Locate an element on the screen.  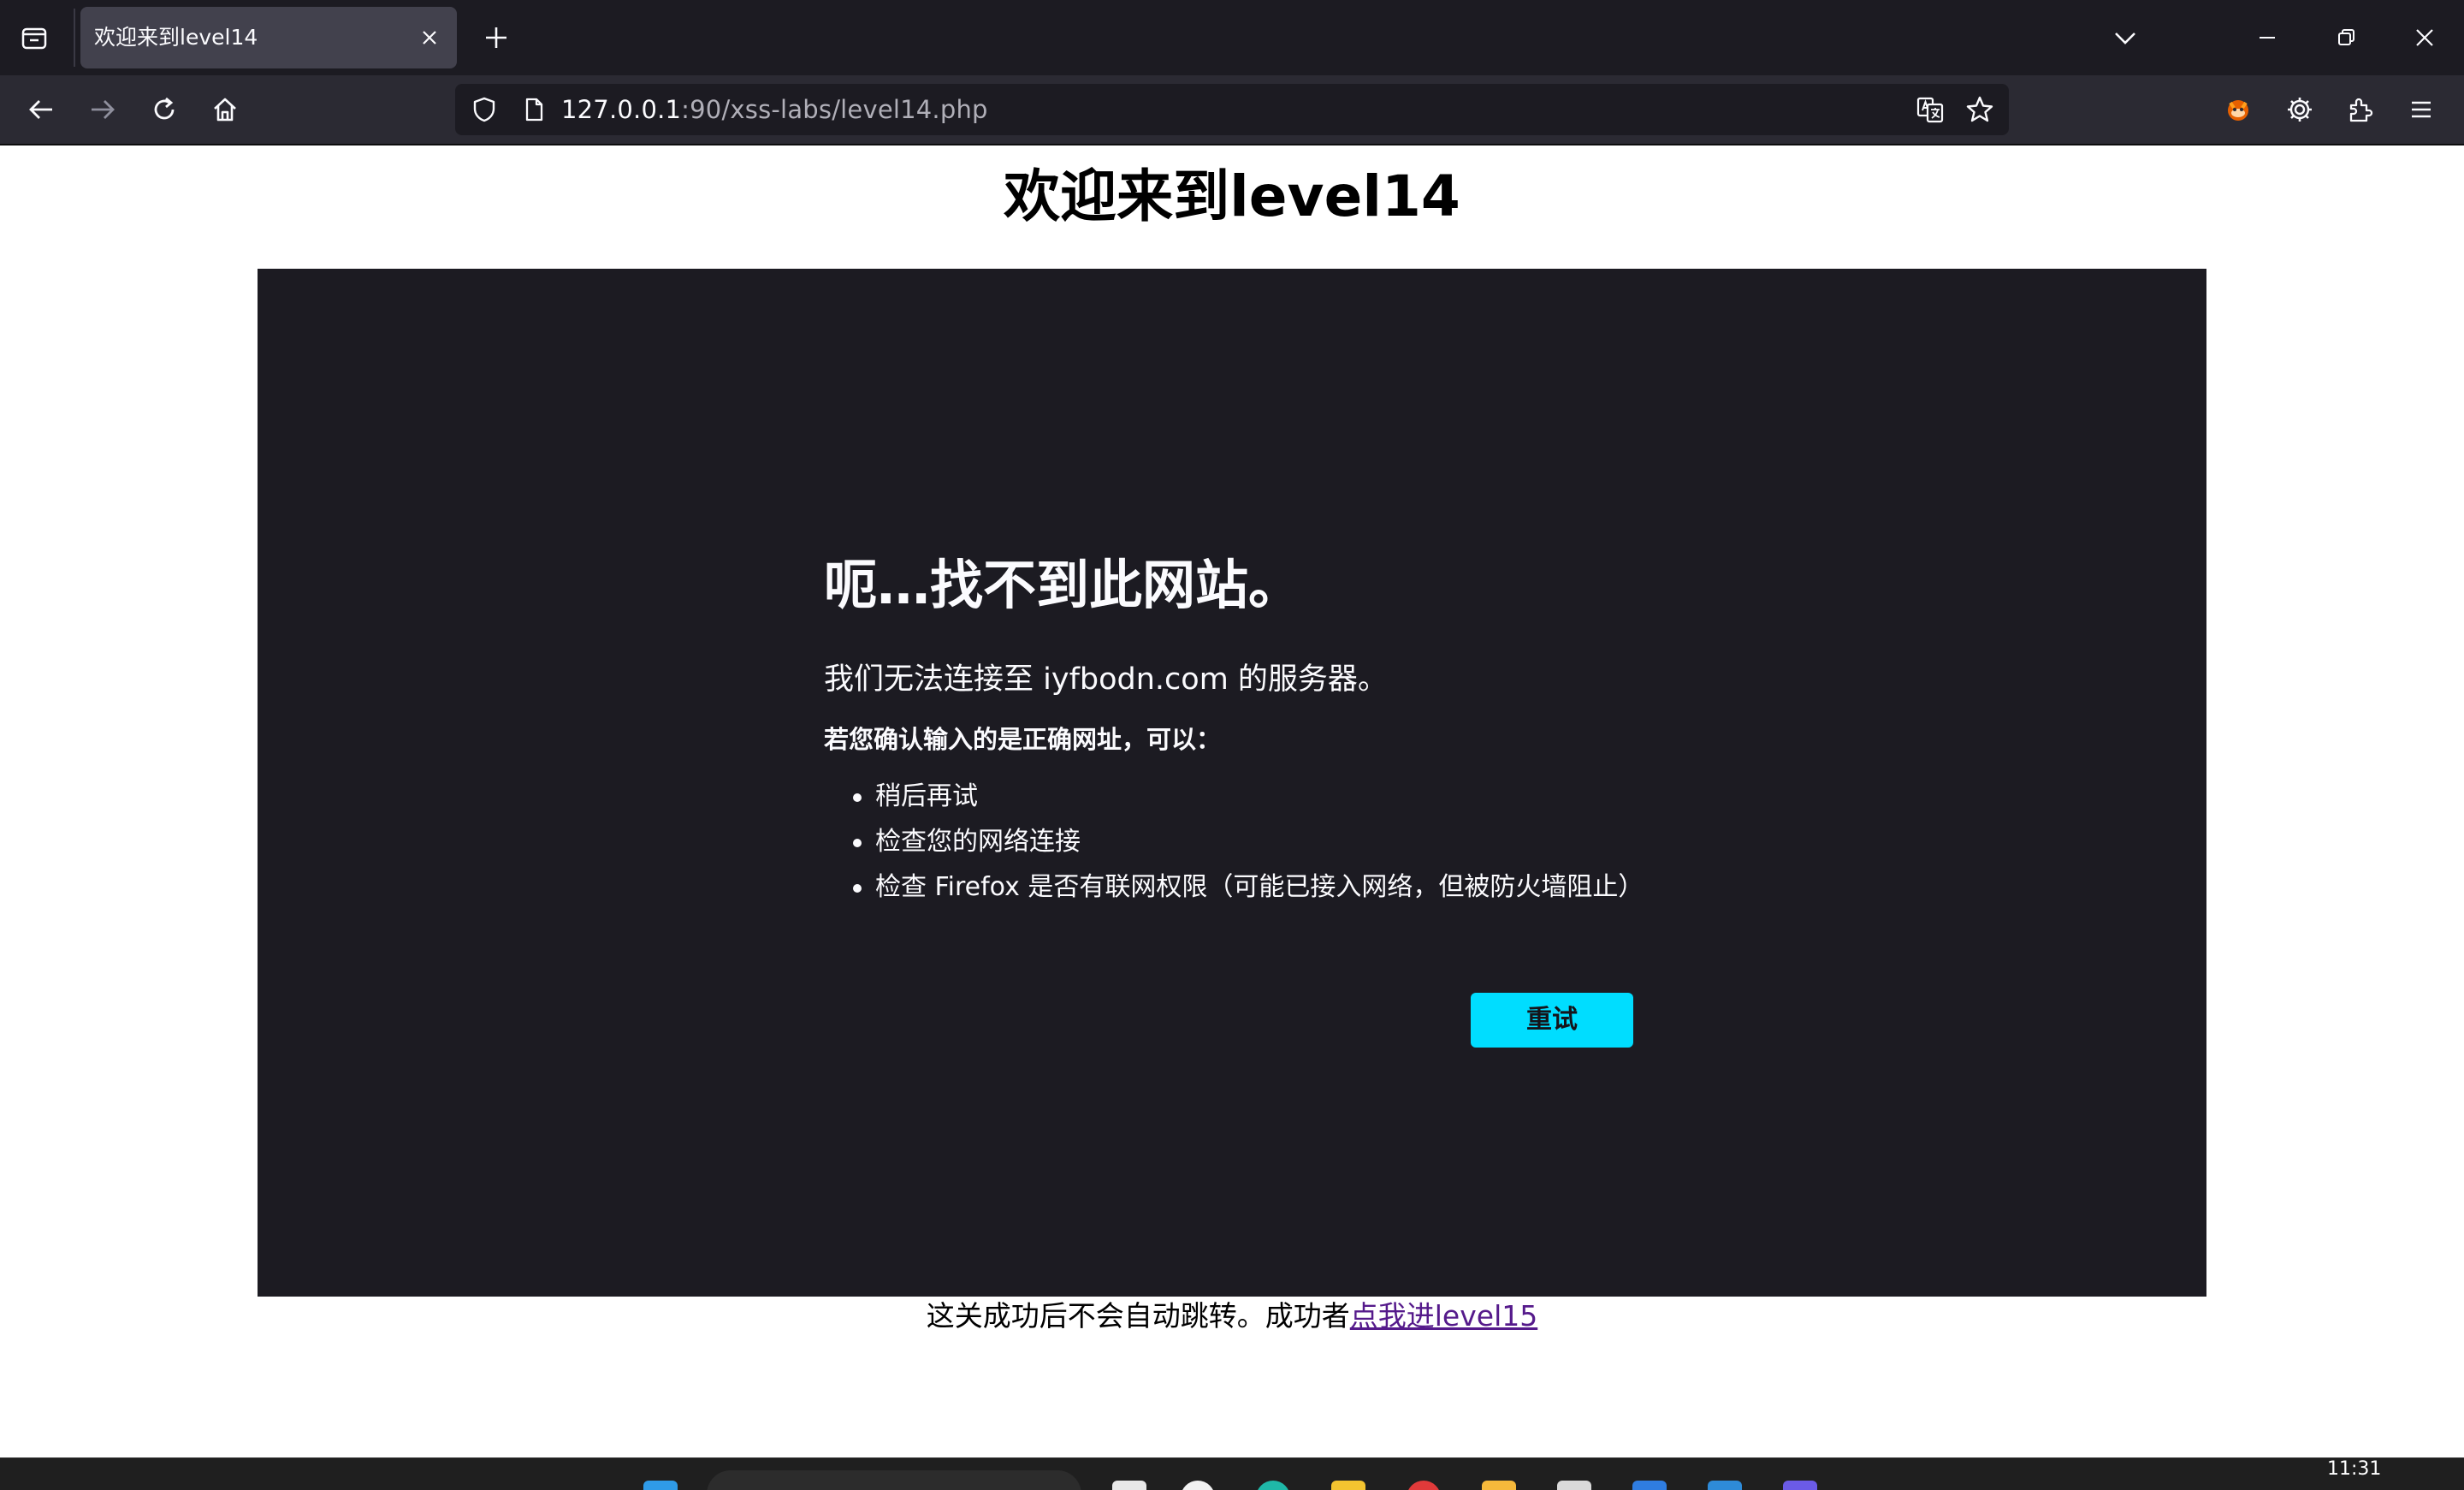
url-path: :90/xss-labs/level14.php is located at coordinates (834, 109).